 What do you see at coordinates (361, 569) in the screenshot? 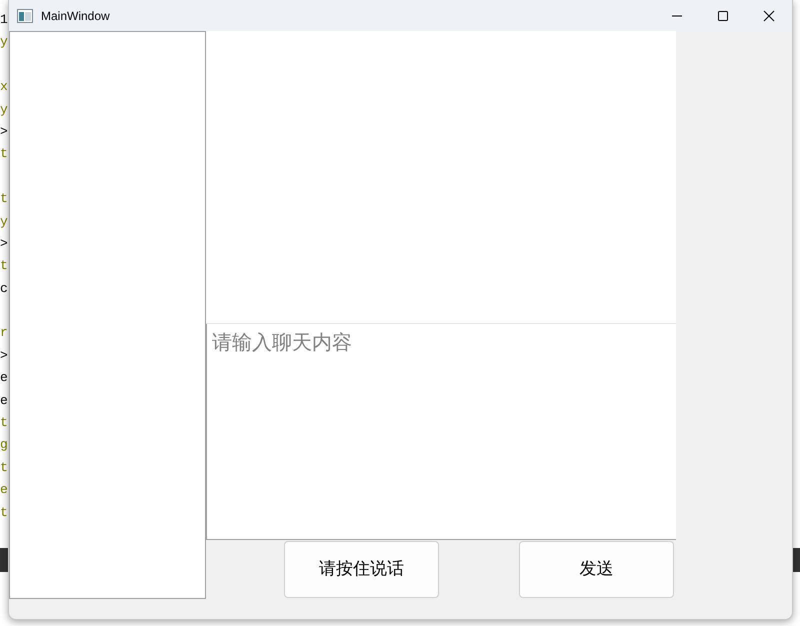
I see `hold-to-talk-button: 请按住说话` at bounding box center [361, 569].